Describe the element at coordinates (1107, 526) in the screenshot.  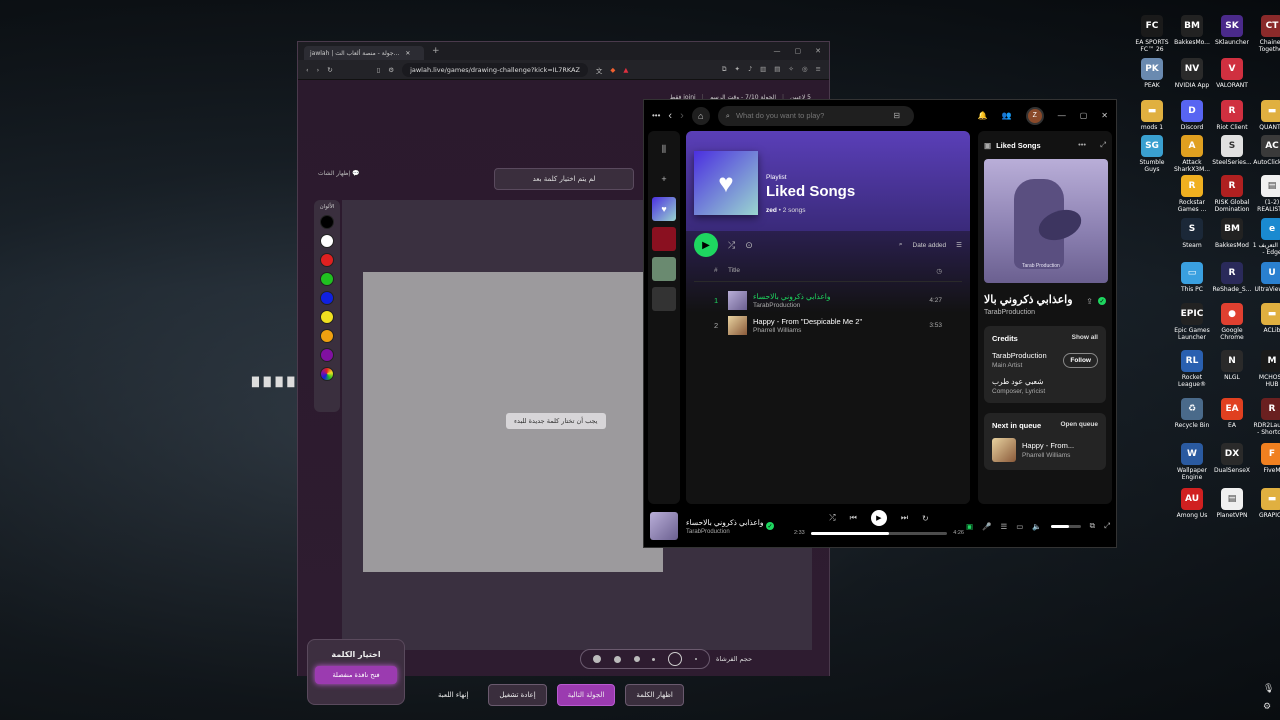
I see `fullscreen-icon: ⤢` at that location.